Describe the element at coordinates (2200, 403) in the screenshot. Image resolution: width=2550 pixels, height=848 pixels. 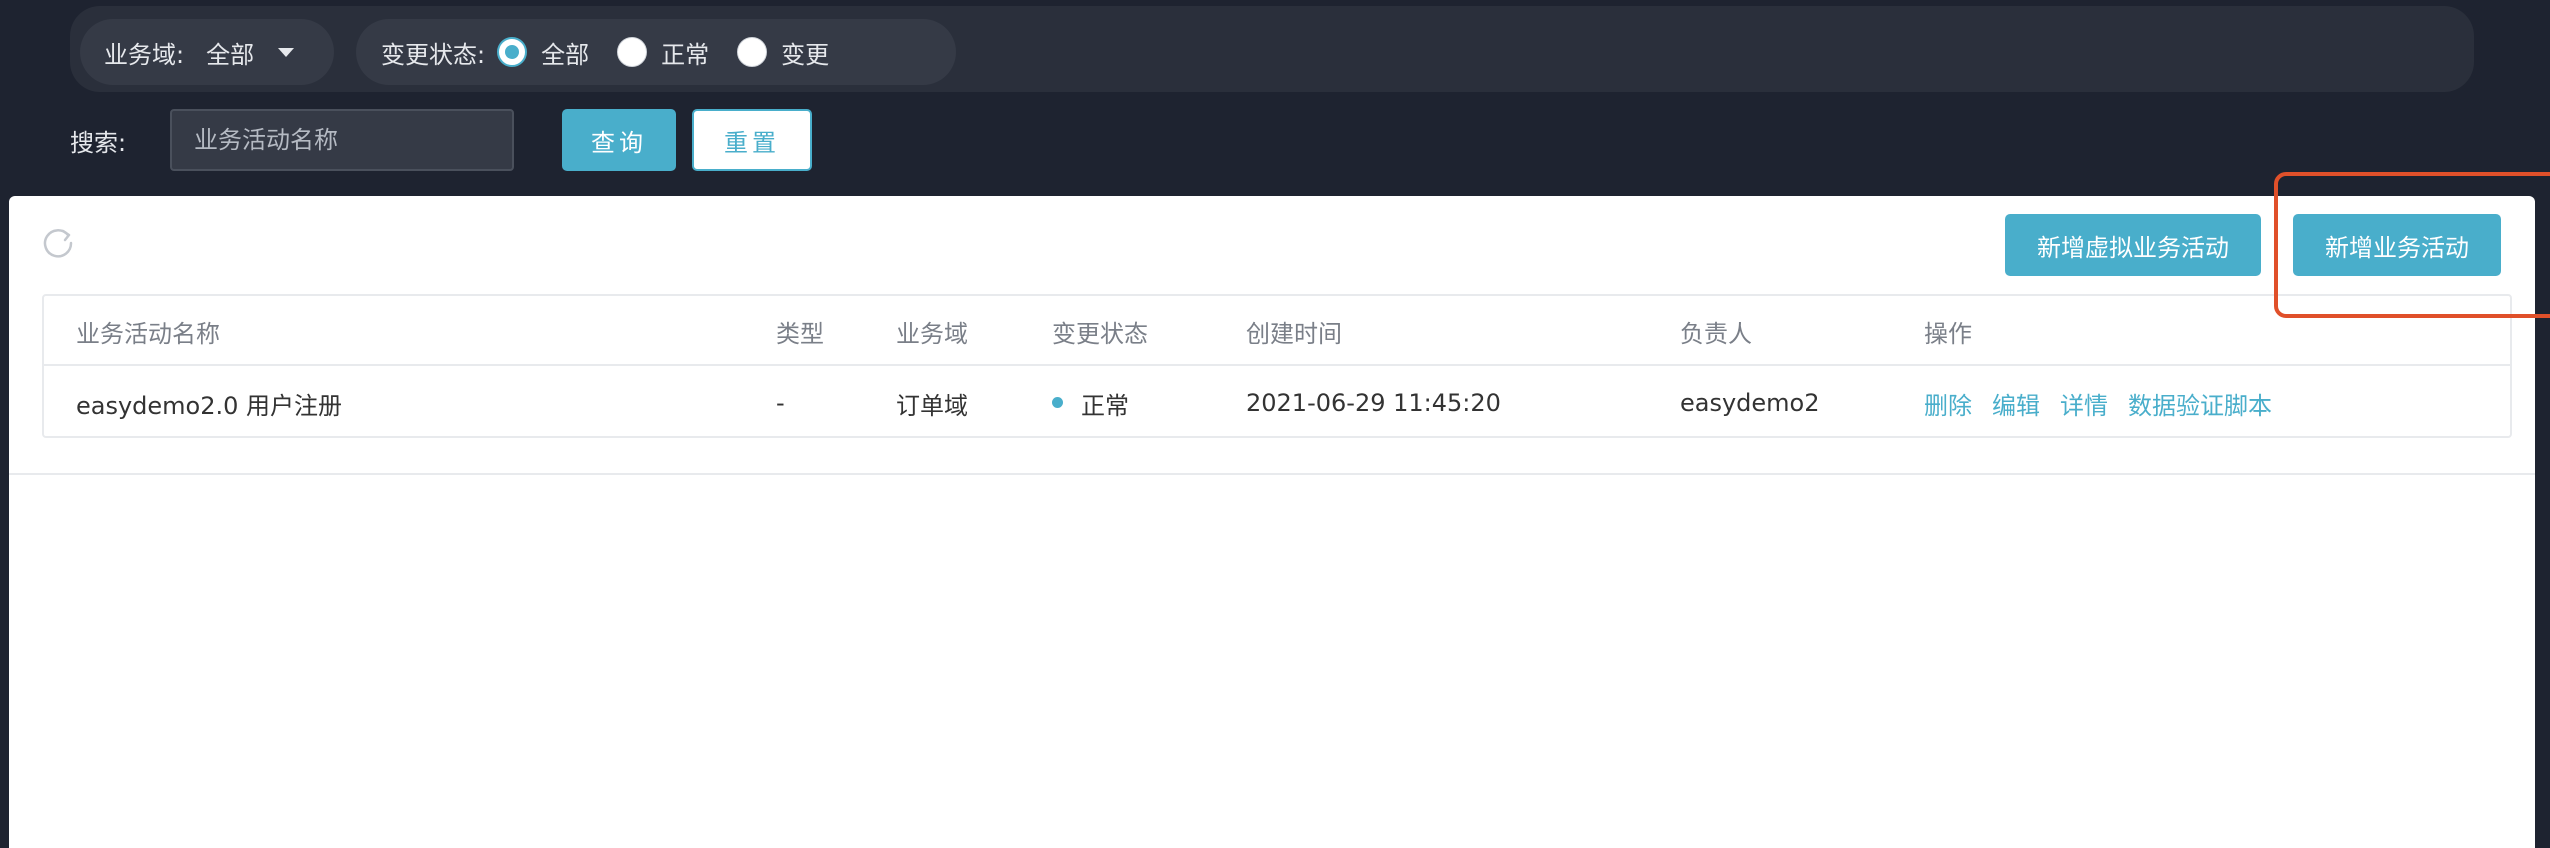
I see `validation-script-link: 数据验证脚本` at that location.